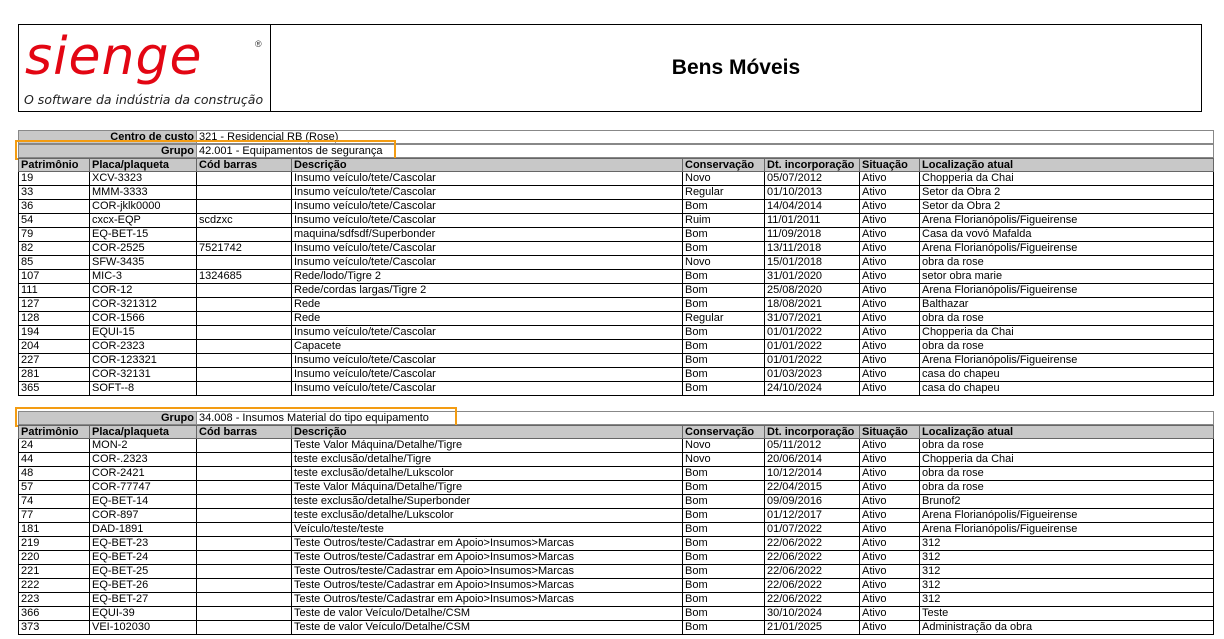 This screenshot has width=1224, height=639. What do you see at coordinates (487, 234) in the screenshot?
I see `cell-descricao: maquina/sdfsdf/Superbonder` at bounding box center [487, 234].